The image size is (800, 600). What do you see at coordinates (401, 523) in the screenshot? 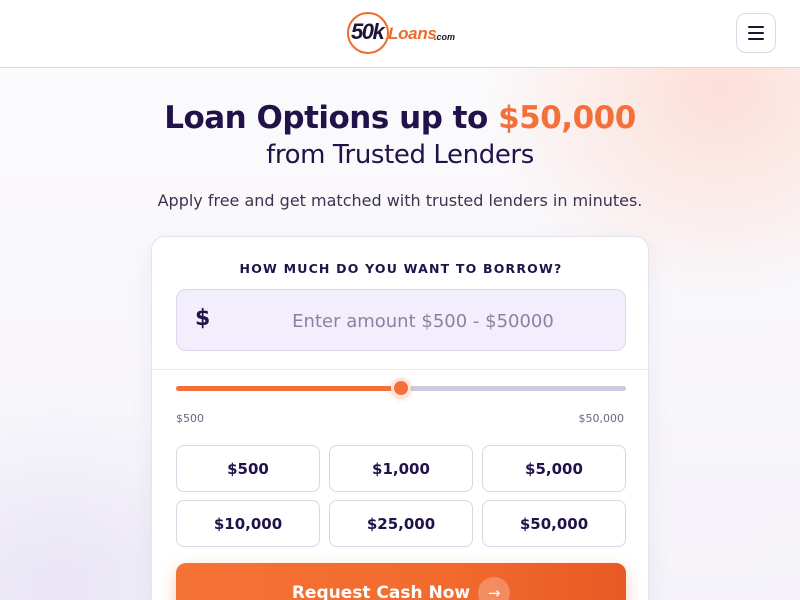
I see `preset-button: $25,000` at bounding box center [401, 523].